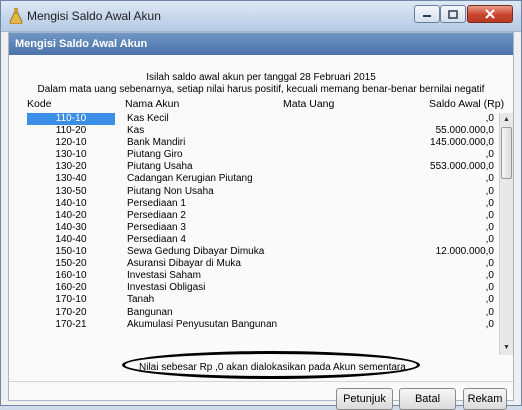  What do you see at coordinates (156, 227) in the screenshot?
I see `account-name: Persediaan 3` at bounding box center [156, 227].